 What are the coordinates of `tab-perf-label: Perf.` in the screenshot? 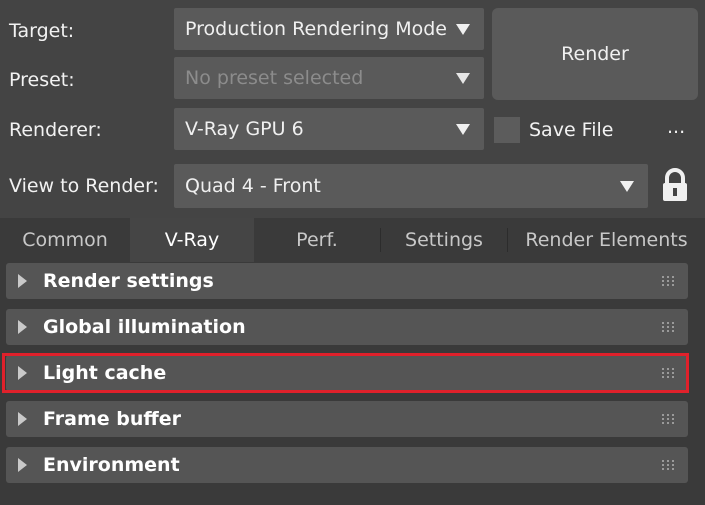 It's located at (317, 240).